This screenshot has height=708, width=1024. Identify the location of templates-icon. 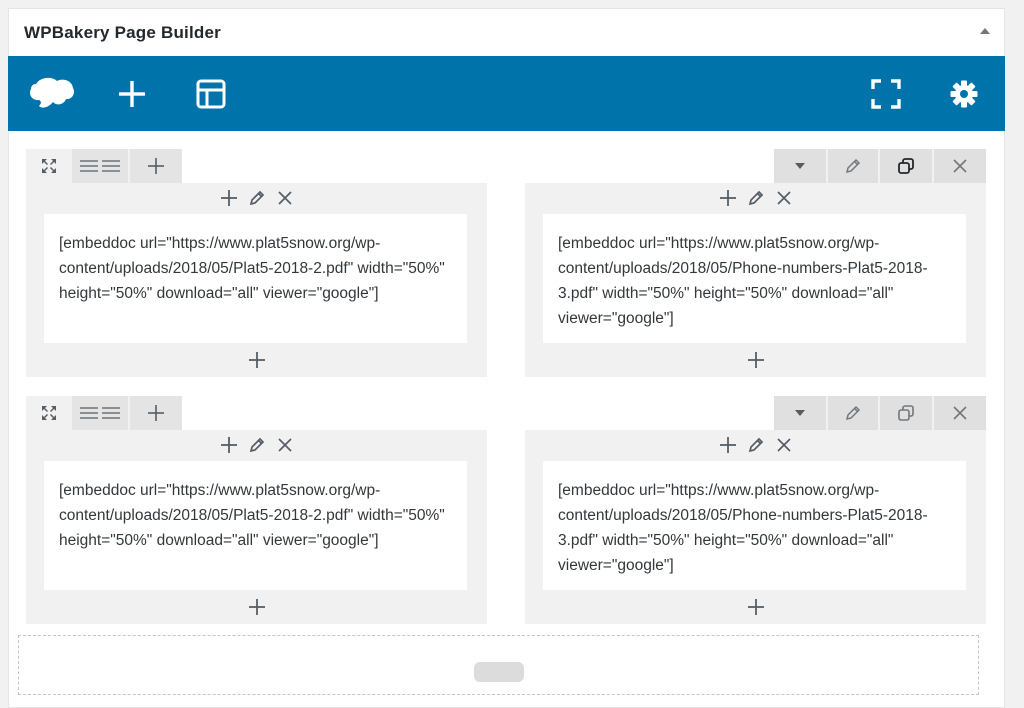
(211, 93).